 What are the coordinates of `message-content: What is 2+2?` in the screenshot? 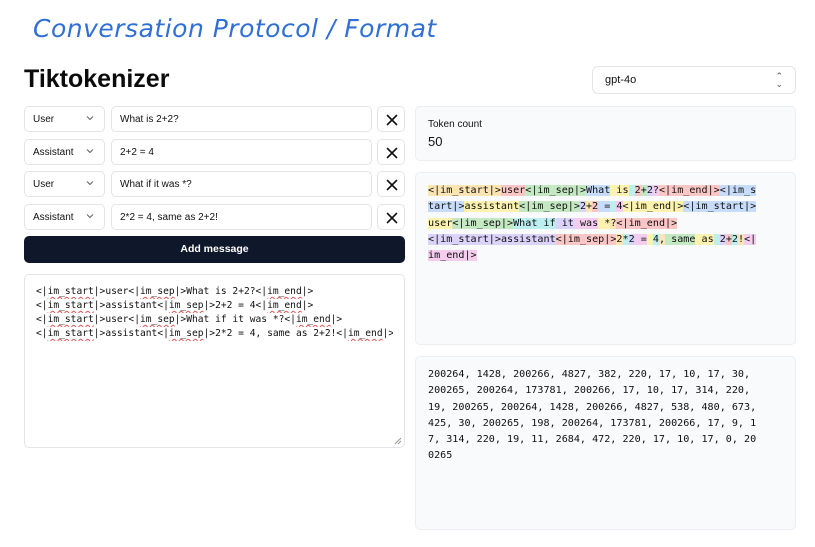 It's located at (149, 119).